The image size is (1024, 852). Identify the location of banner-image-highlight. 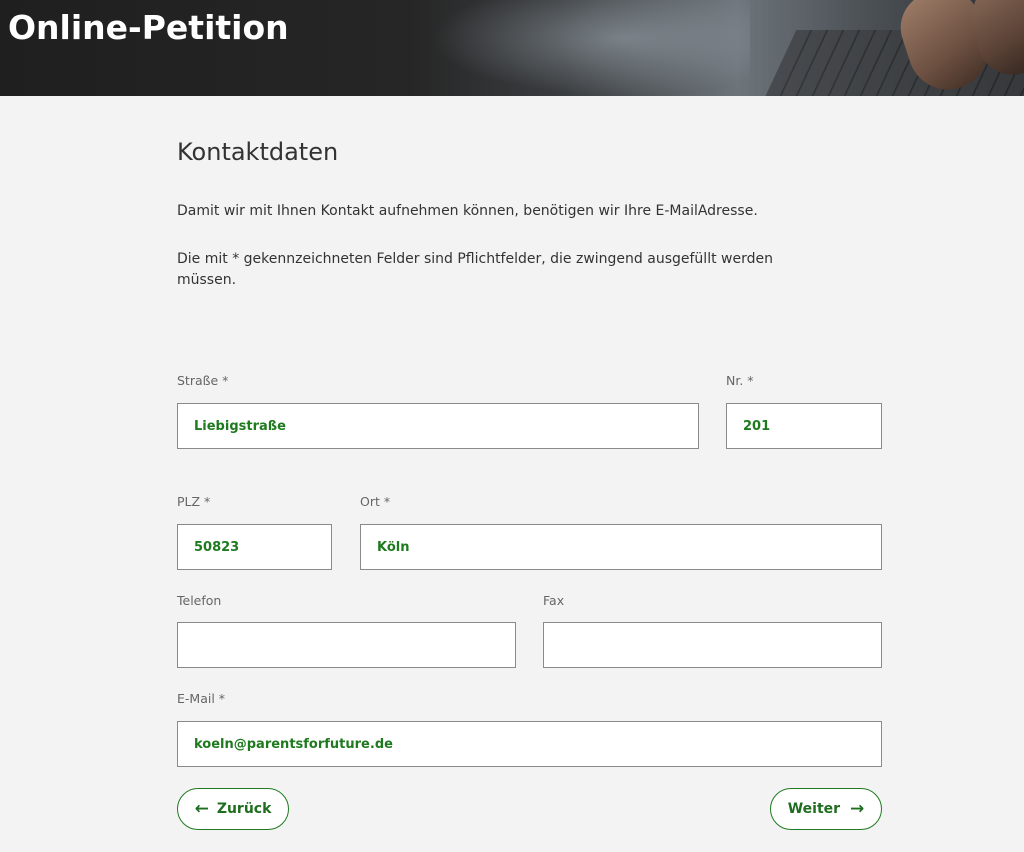
(590, 48).